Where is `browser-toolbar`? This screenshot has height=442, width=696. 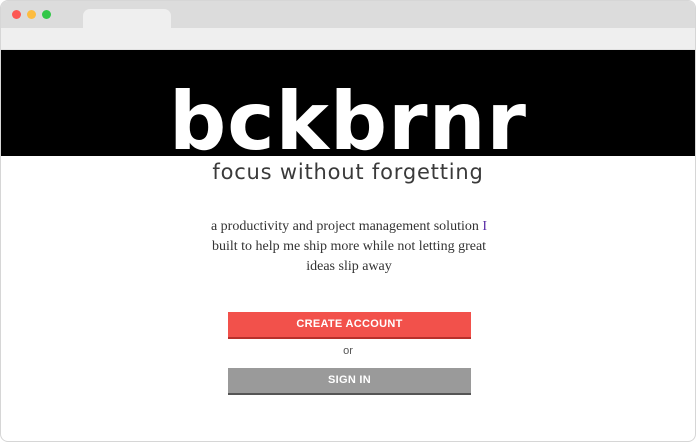 browser-toolbar is located at coordinates (348, 39).